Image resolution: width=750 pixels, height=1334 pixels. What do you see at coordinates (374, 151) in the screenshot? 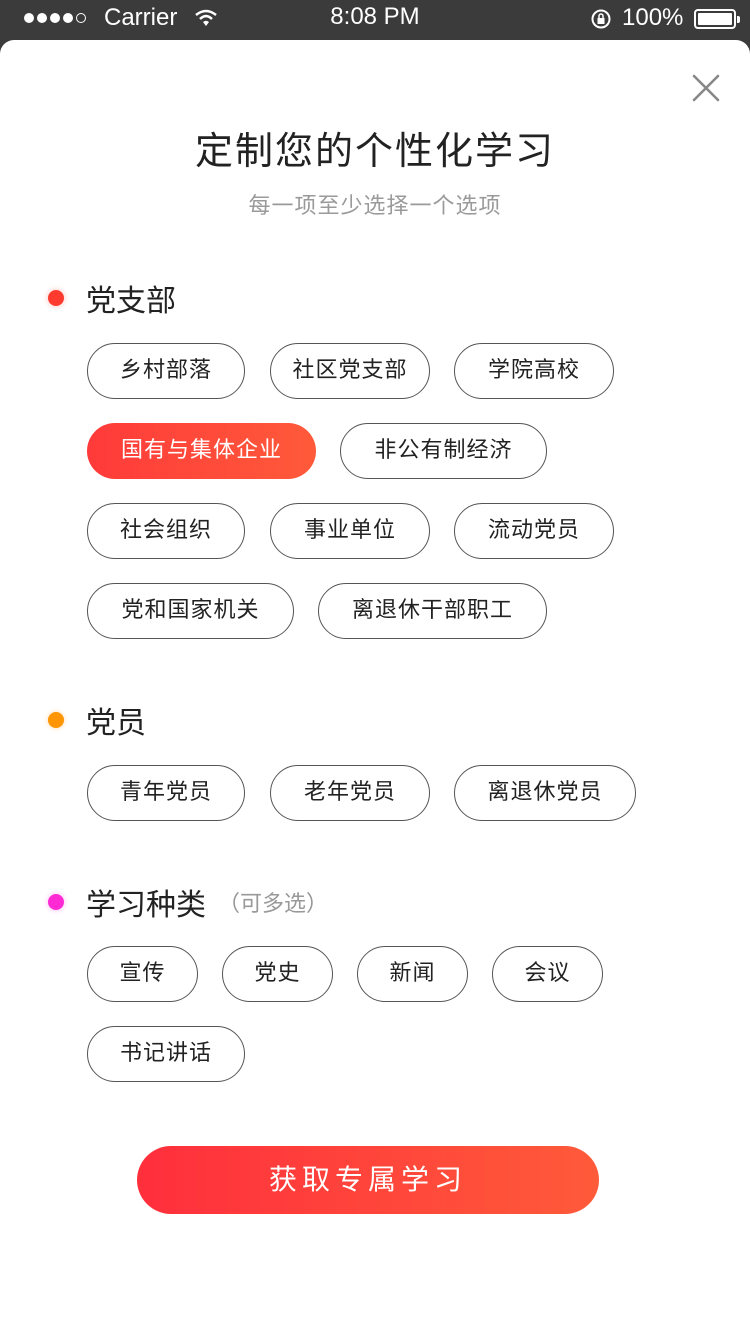
I see `page-title: 定制您的个性化学习` at bounding box center [374, 151].